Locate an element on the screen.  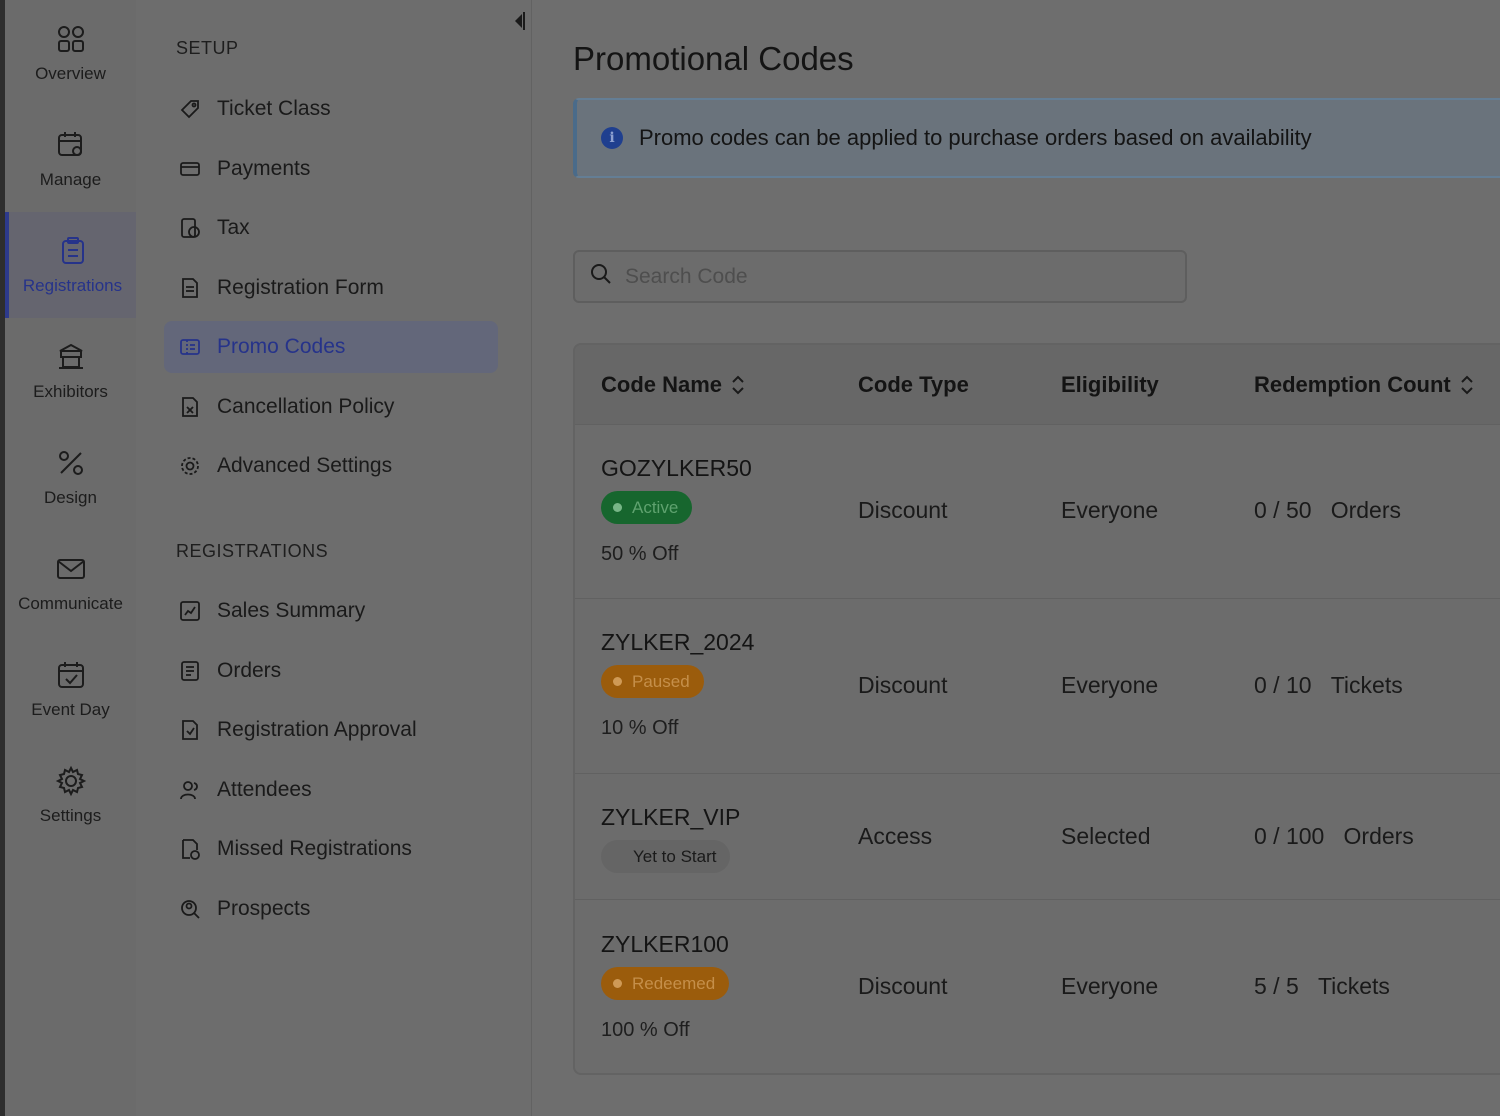
people-icon is located at coordinates (190, 790).